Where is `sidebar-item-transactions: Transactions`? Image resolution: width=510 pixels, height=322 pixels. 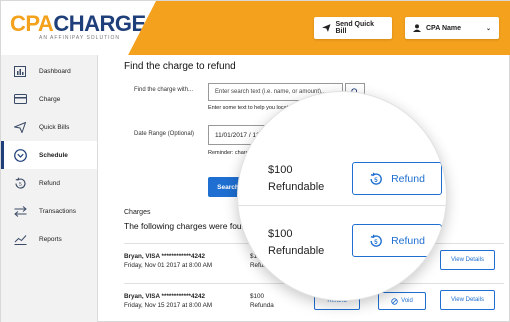
sidebar-item-transactions: Transactions is located at coordinates (49, 211).